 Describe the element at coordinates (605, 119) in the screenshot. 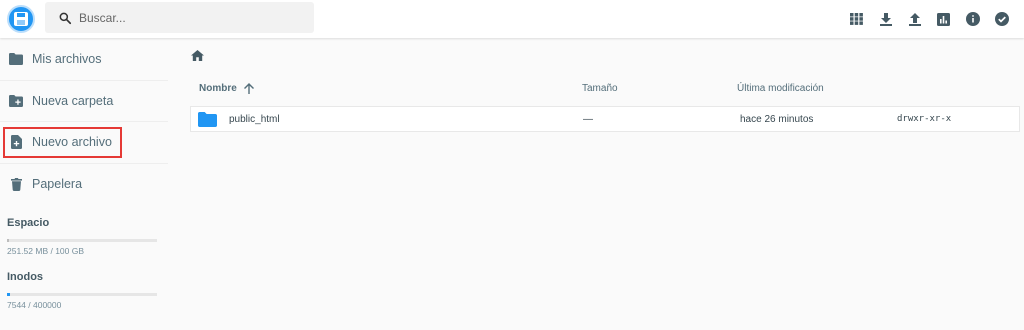

I see `list-item: public_html — hace 26 minutos drwxr-xr-x` at that location.